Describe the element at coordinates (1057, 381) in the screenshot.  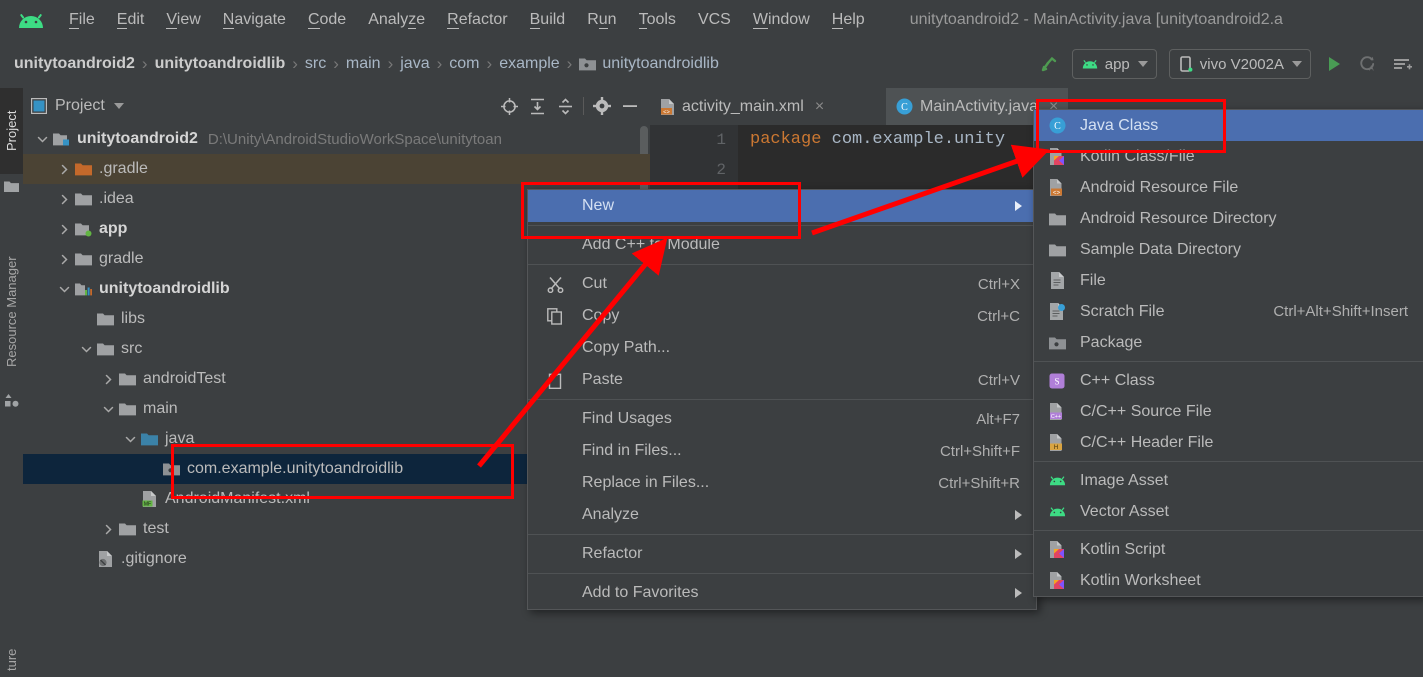
I see `cpp-class-icon: S` at that location.